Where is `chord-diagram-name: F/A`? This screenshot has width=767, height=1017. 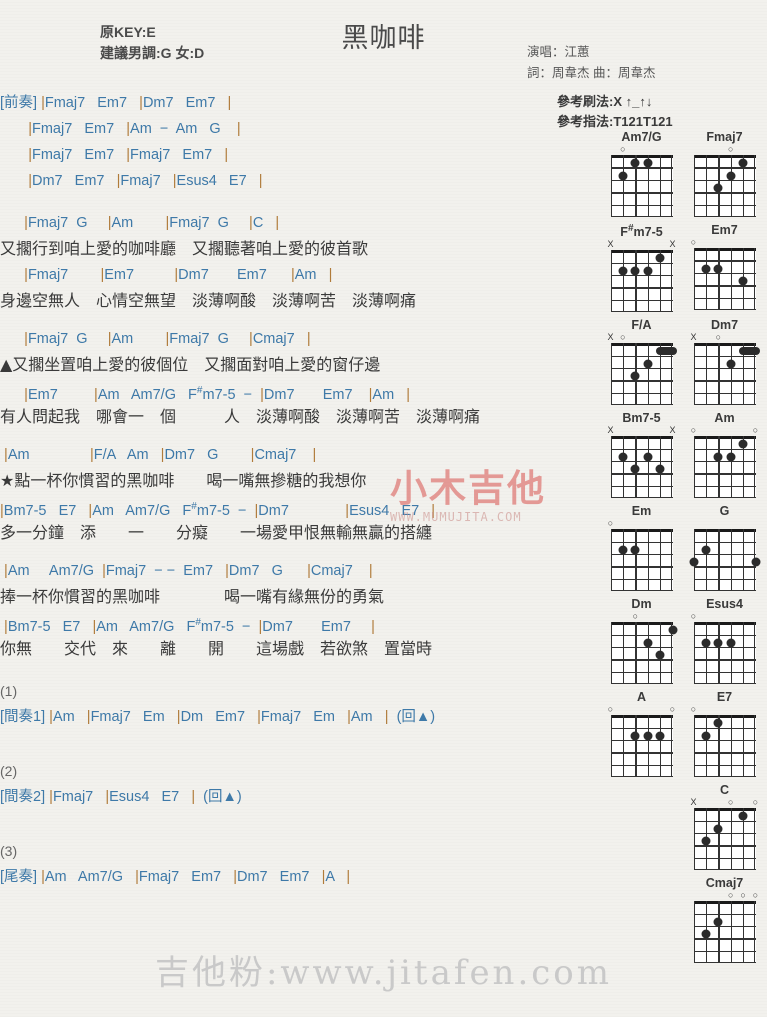
chord-diagram-name: F/A is located at coordinates (641, 325).